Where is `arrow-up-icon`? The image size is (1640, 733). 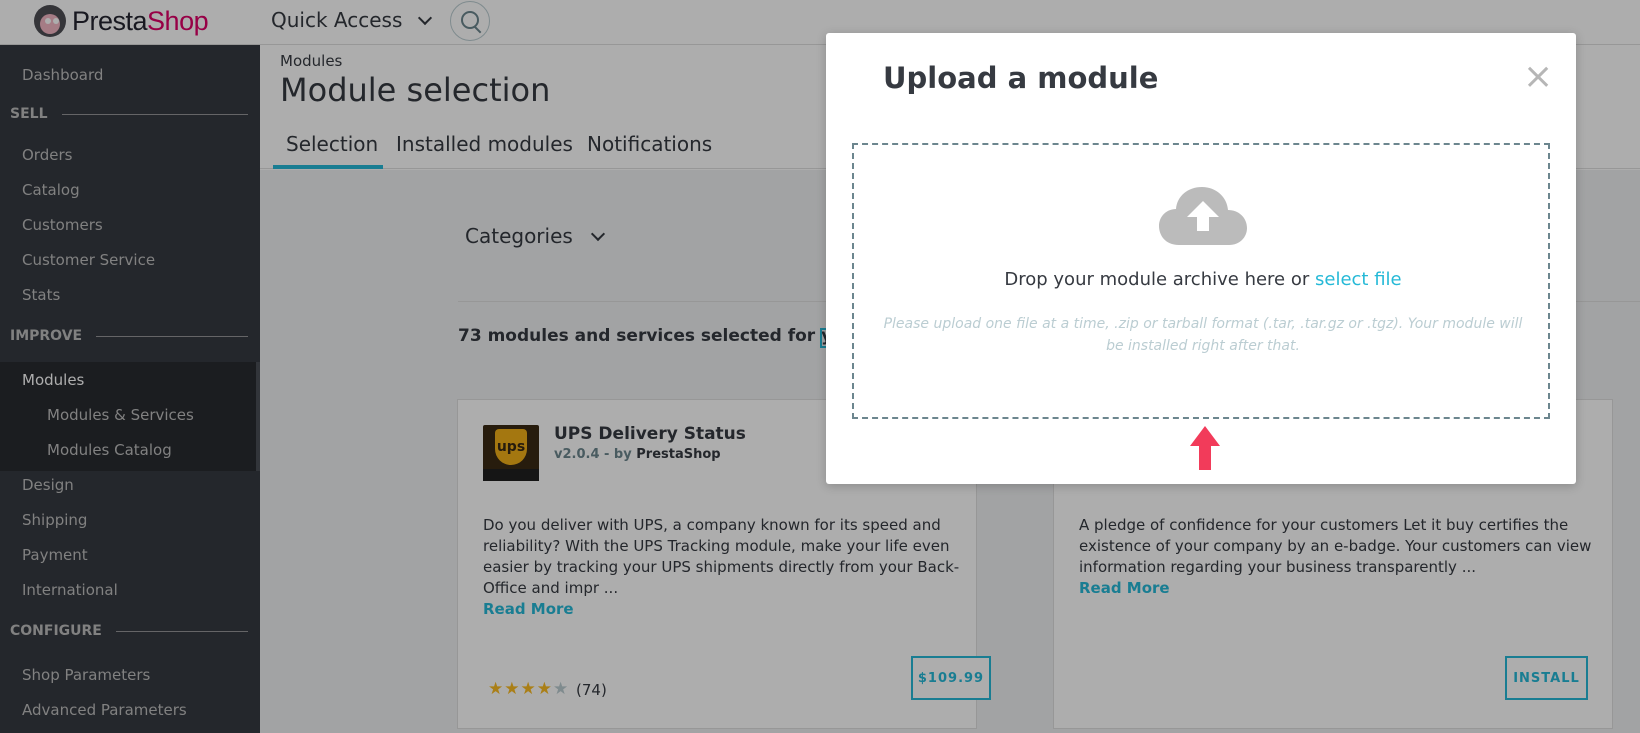 arrow-up-icon is located at coordinates (1205, 448).